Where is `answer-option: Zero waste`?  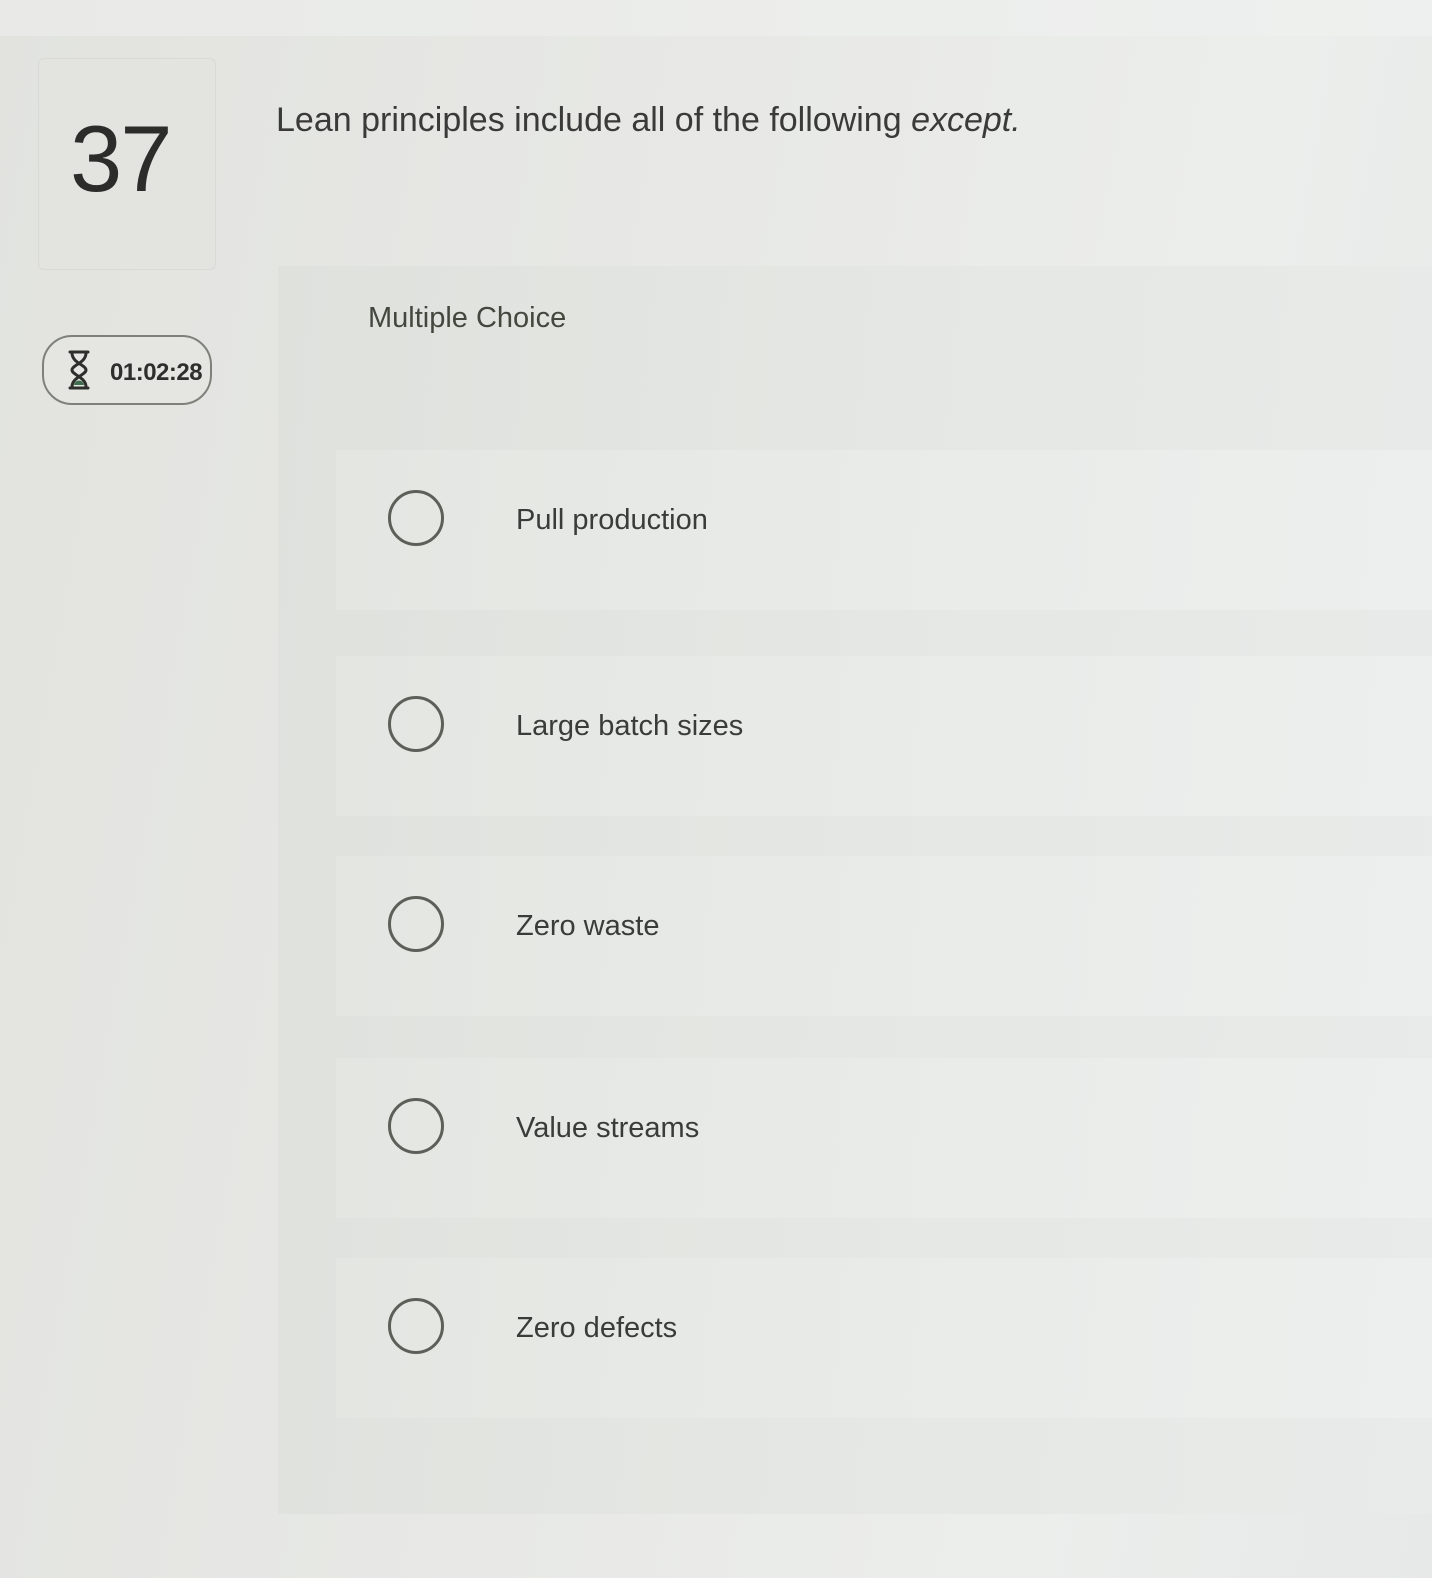
answer-option: Zero waste is located at coordinates (884, 936).